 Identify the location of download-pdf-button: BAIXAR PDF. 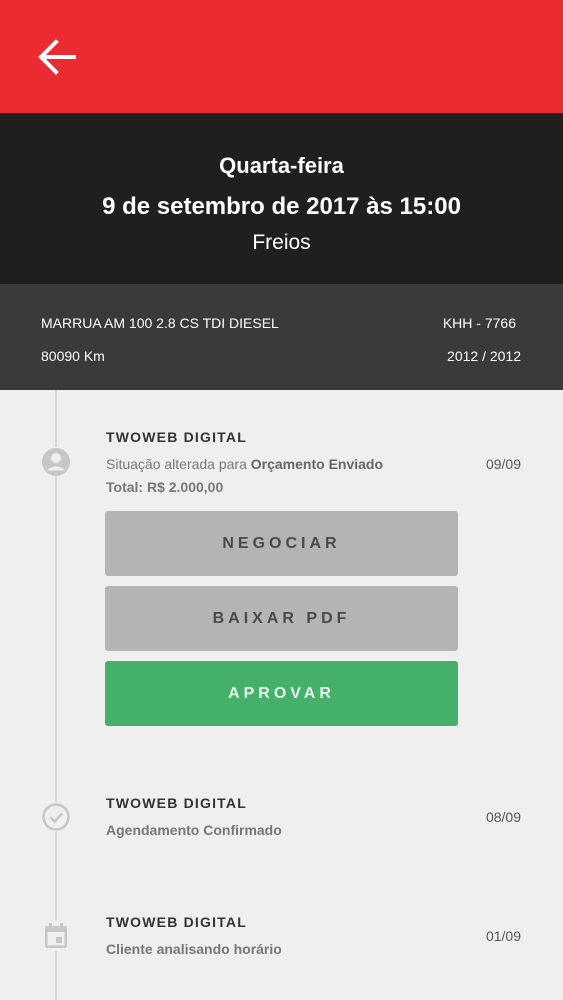
(281, 618).